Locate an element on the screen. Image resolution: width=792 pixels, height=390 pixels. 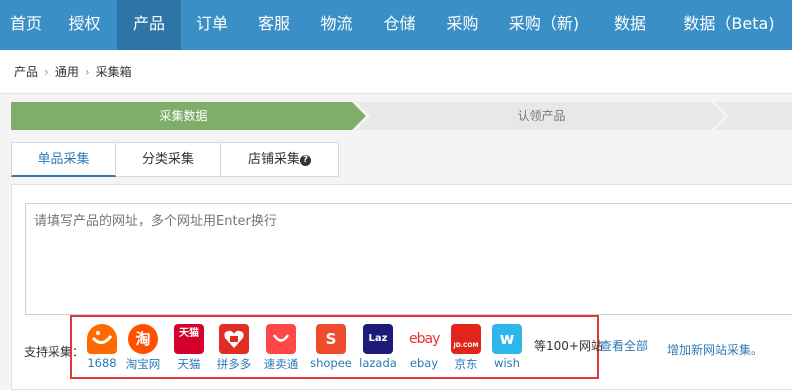
tab-category: 分类采集 is located at coordinates (168, 159).